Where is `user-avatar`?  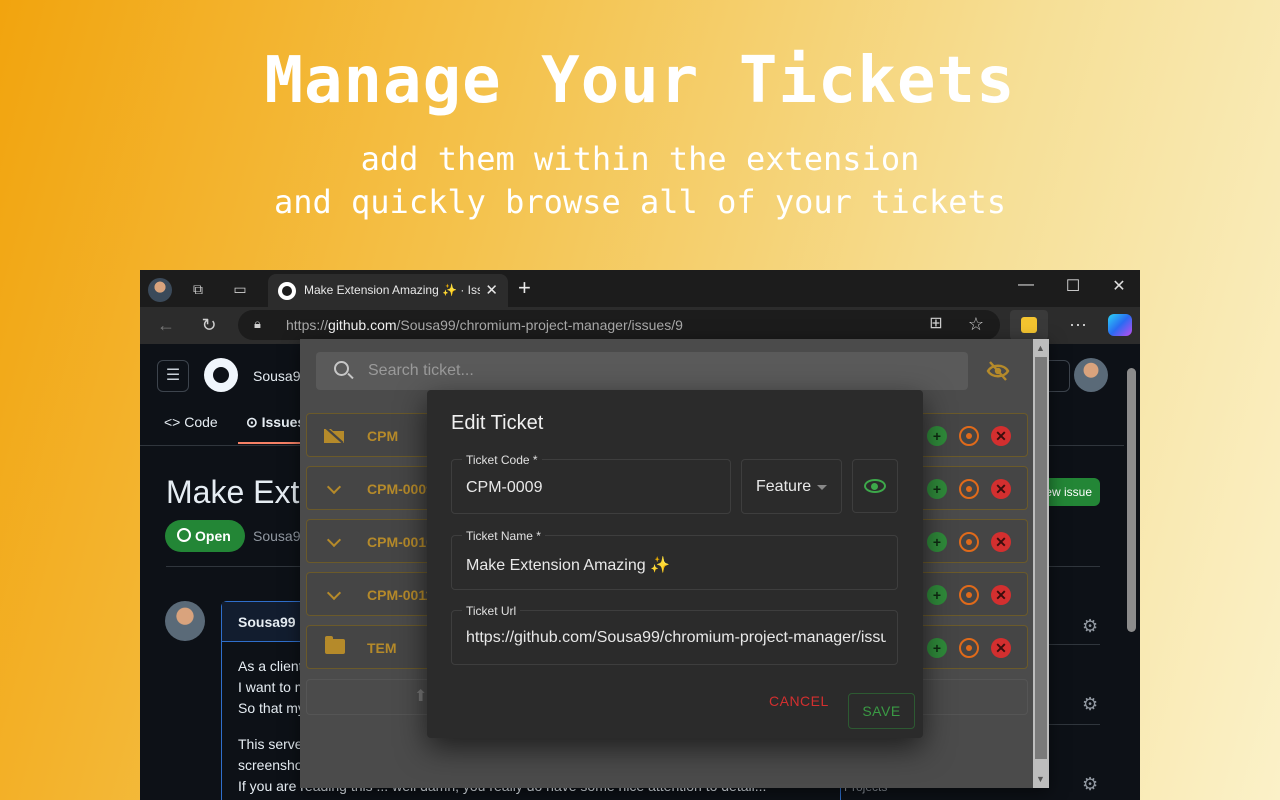 user-avatar is located at coordinates (1091, 375).